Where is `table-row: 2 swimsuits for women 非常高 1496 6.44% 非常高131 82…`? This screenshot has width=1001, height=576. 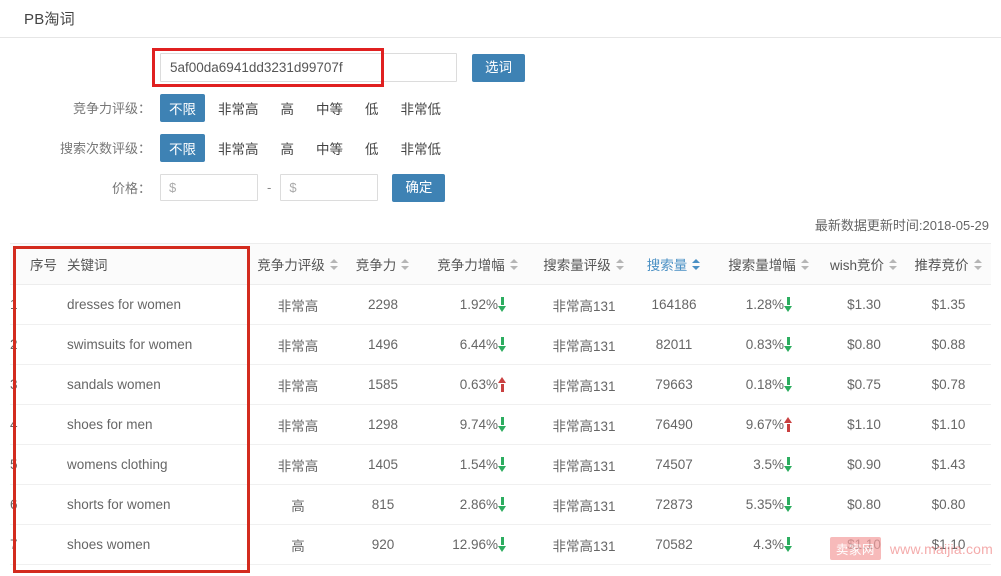
table-row: 2 swimsuits for women 非常高 1496 6.44% 非常高131 82… is located at coordinates (500, 344).